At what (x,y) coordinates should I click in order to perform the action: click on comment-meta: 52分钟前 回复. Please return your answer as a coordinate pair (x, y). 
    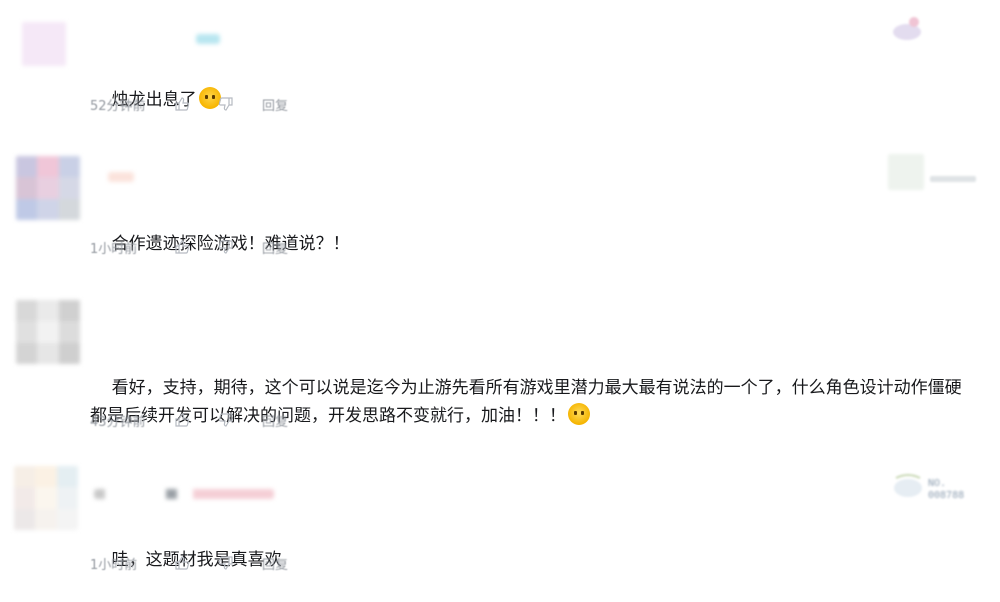
    Looking at the image, I should click on (189, 104).